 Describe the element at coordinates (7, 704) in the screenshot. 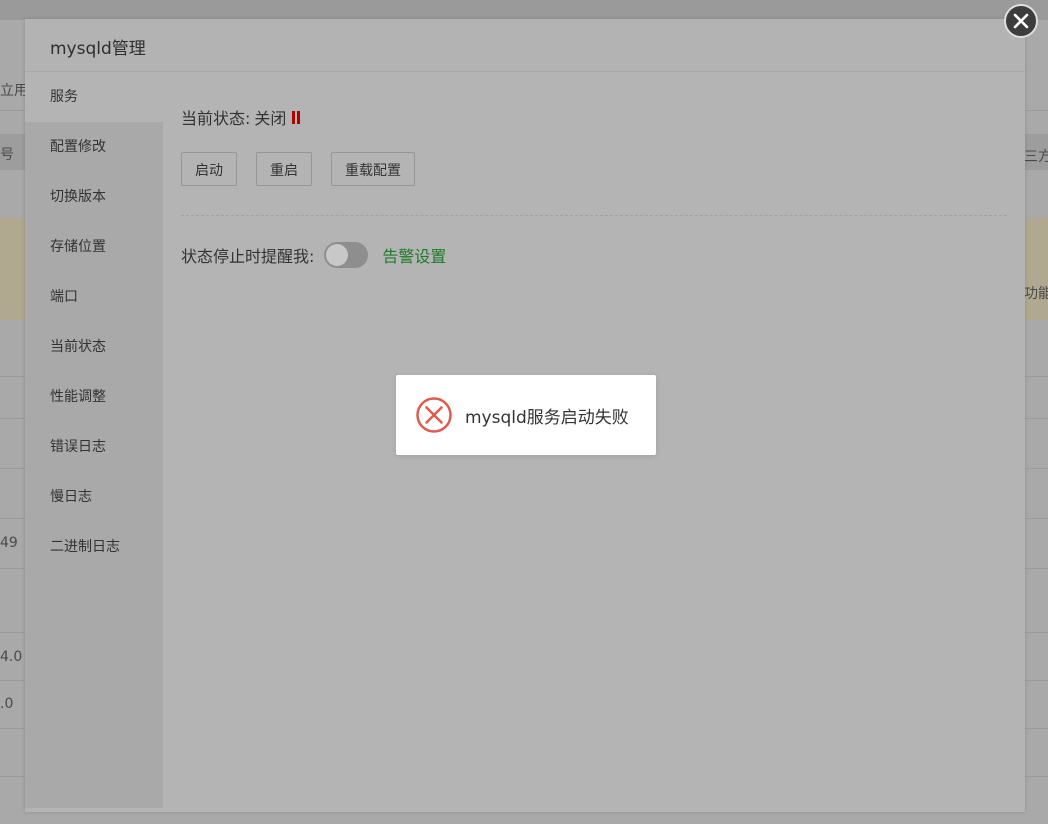

I see `background-cell-text: .0` at that location.